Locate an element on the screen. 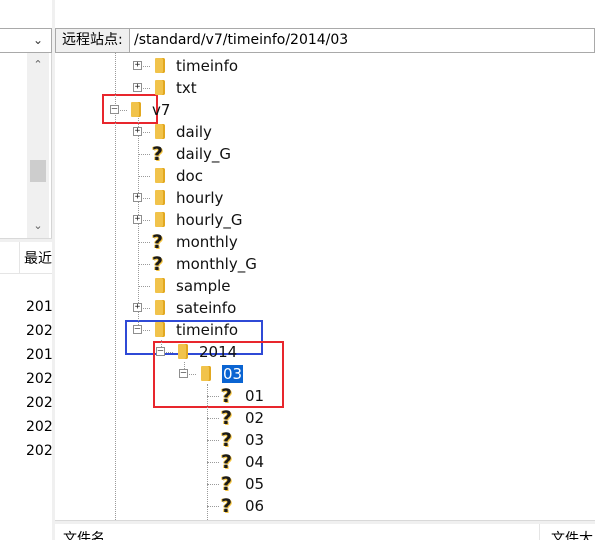  tree-node-label: 02 is located at coordinates (254, 418).